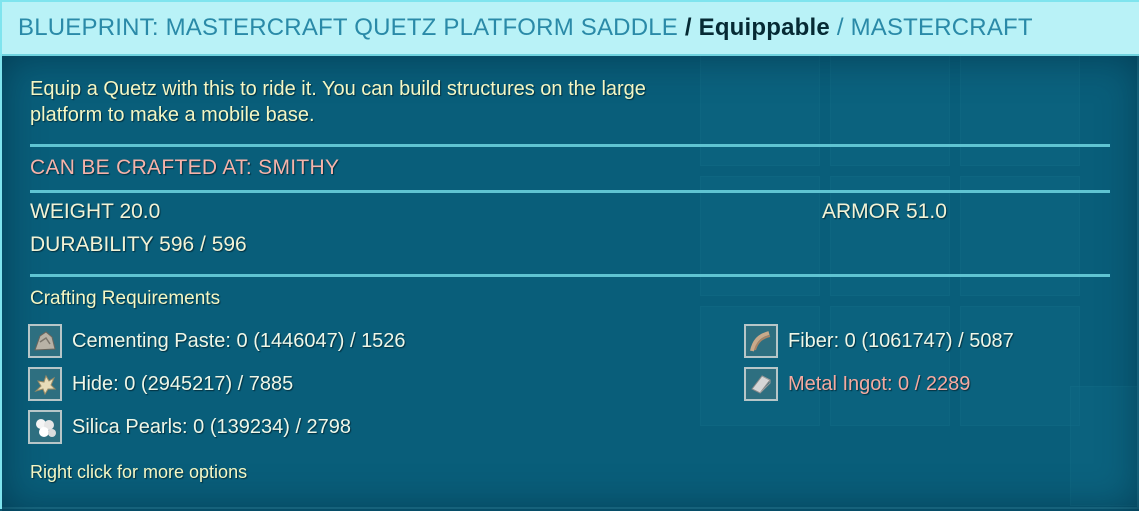 This screenshot has width=1139, height=511. I want to click on requirement-label: Hide: 0 (2945217) / 7885, so click(183, 383).